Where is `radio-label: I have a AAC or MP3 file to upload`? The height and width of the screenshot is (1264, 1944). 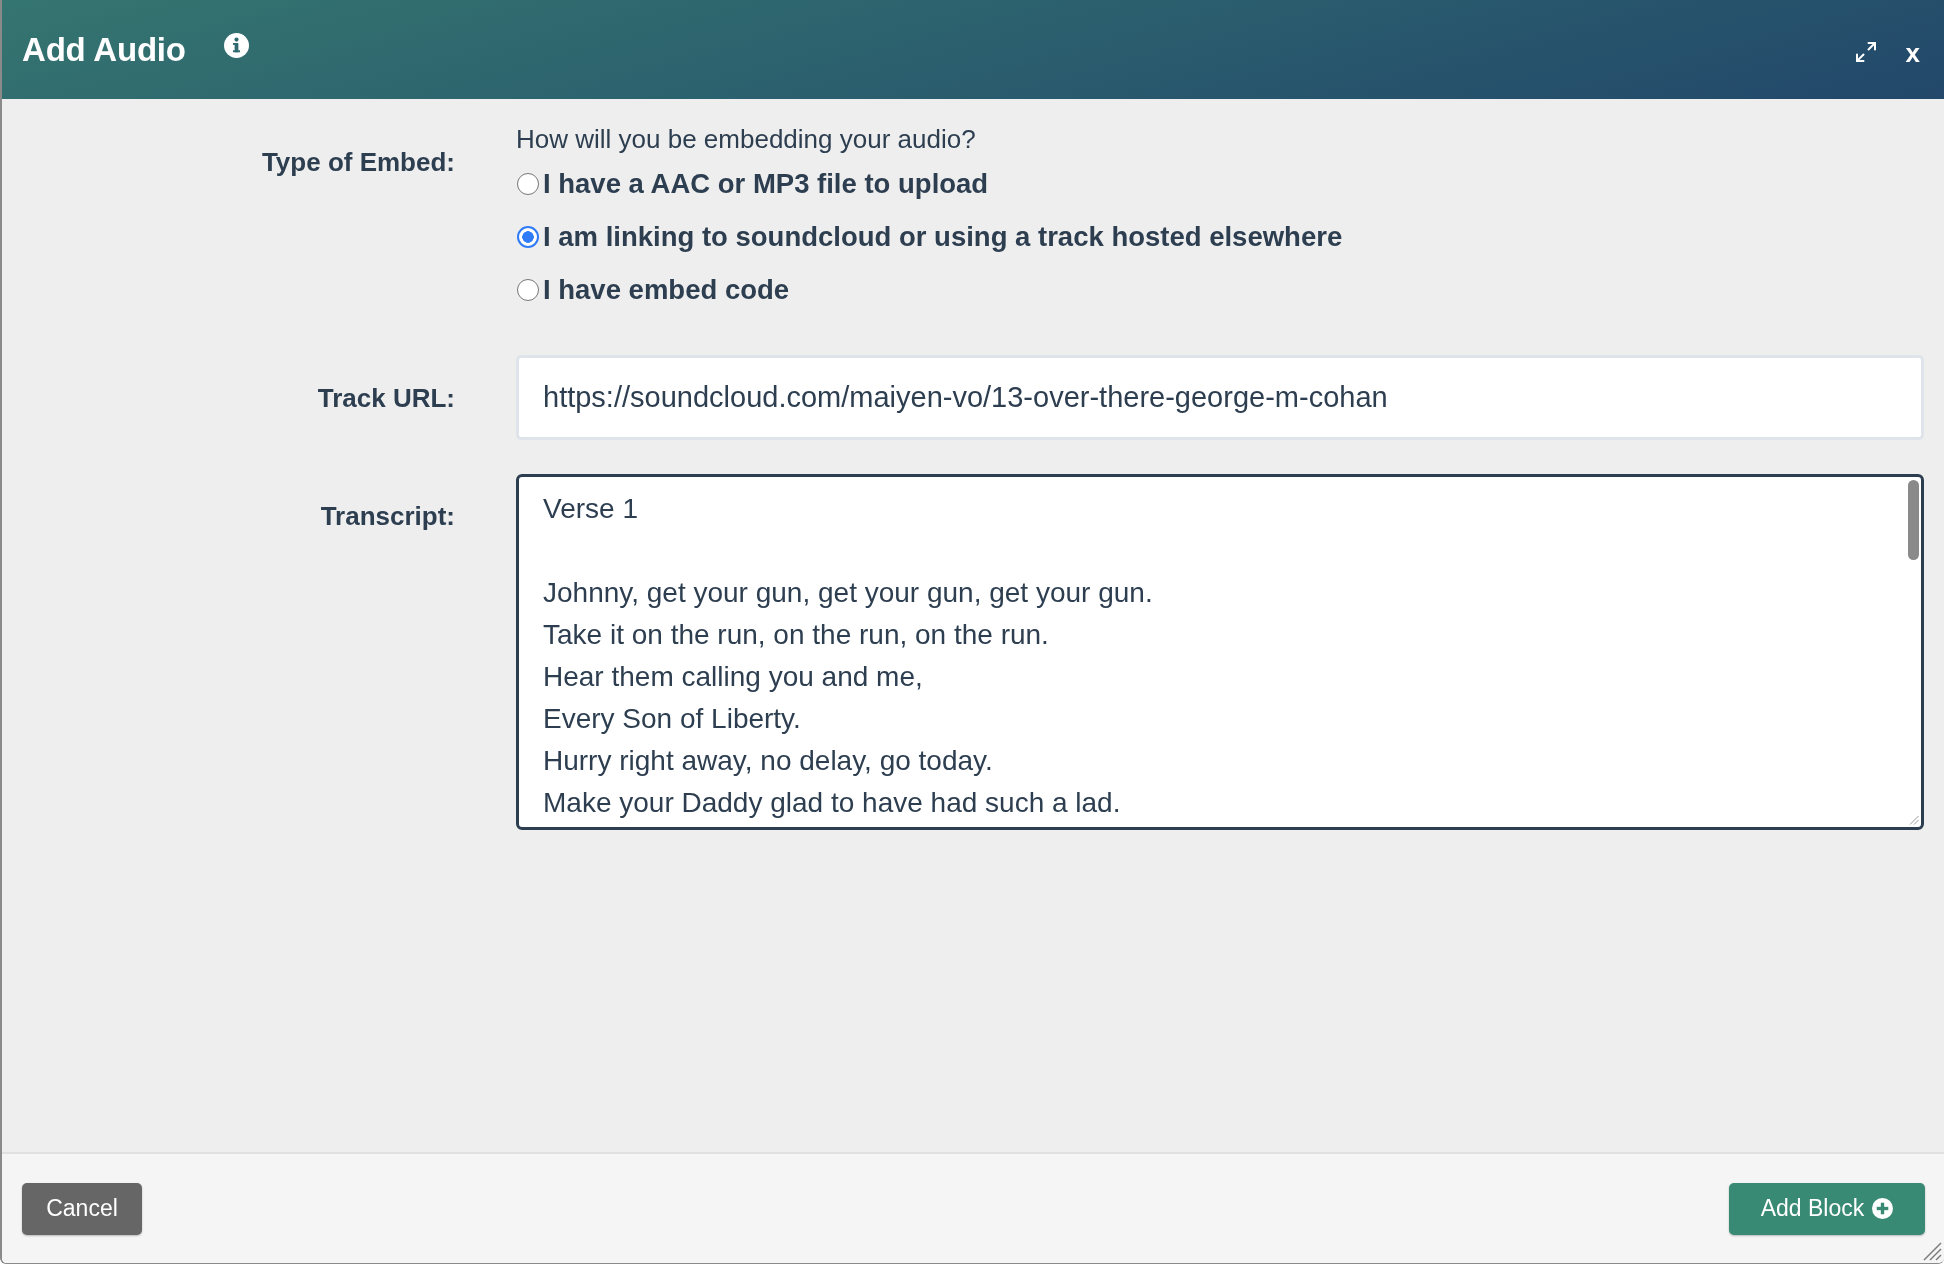 radio-label: I have a AAC or MP3 file to upload is located at coordinates (766, 184).